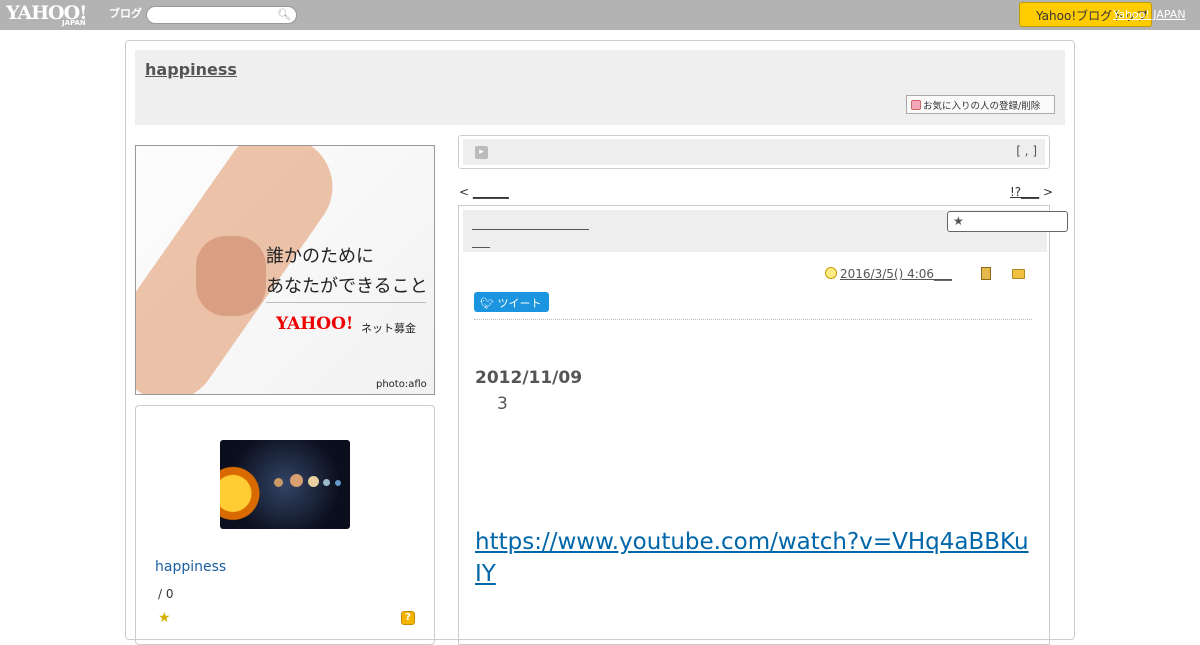 This screenshot has height=645, width=1200. Describe the element at coordinates (388, 328) in the screenshot. I see `ad-tagline: ネット募金` at that location.